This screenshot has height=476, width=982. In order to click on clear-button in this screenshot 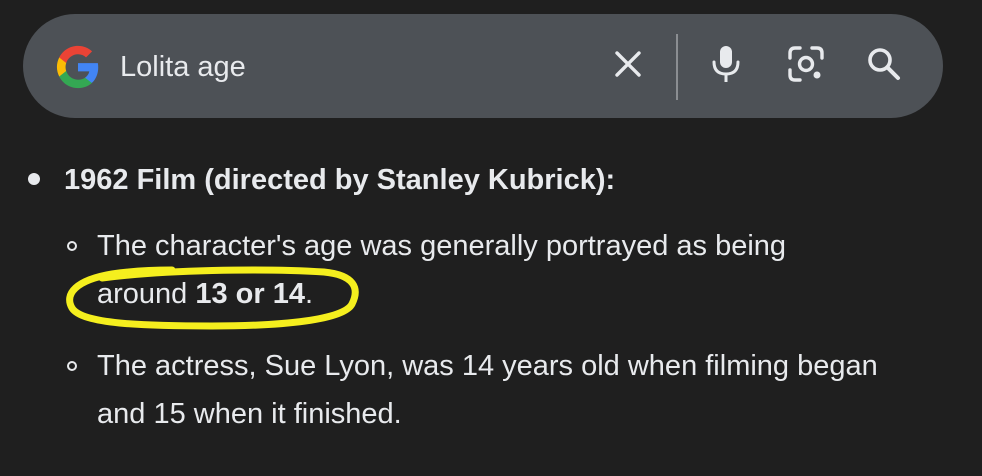, I will do `click(628, 66)`.